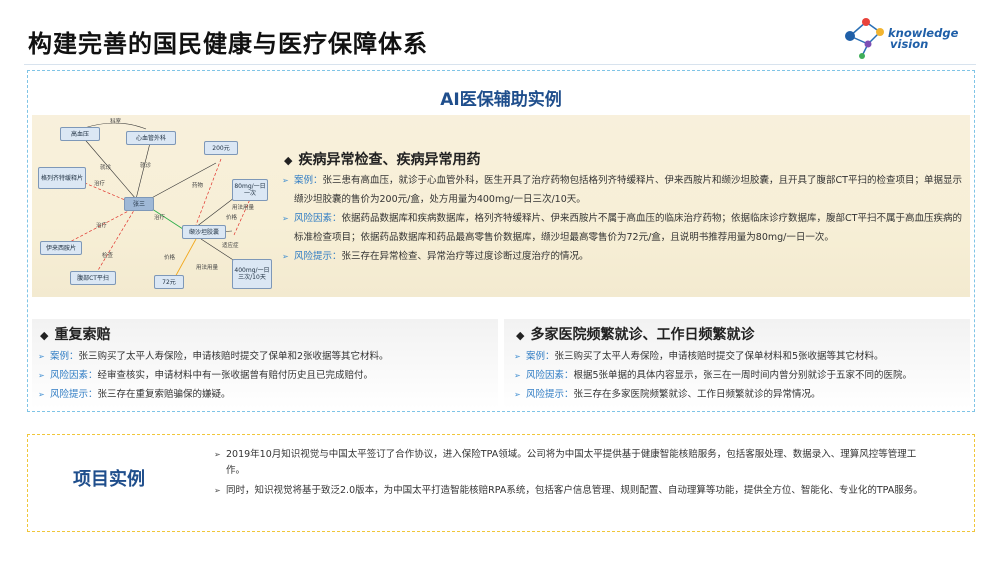 This screenshot has height=563, width=1000. What do you see at coordinates (75, 335) in the screenshot?
I see `section2-heading: ◆ 重复索赔` at bounding box center [75, 335].